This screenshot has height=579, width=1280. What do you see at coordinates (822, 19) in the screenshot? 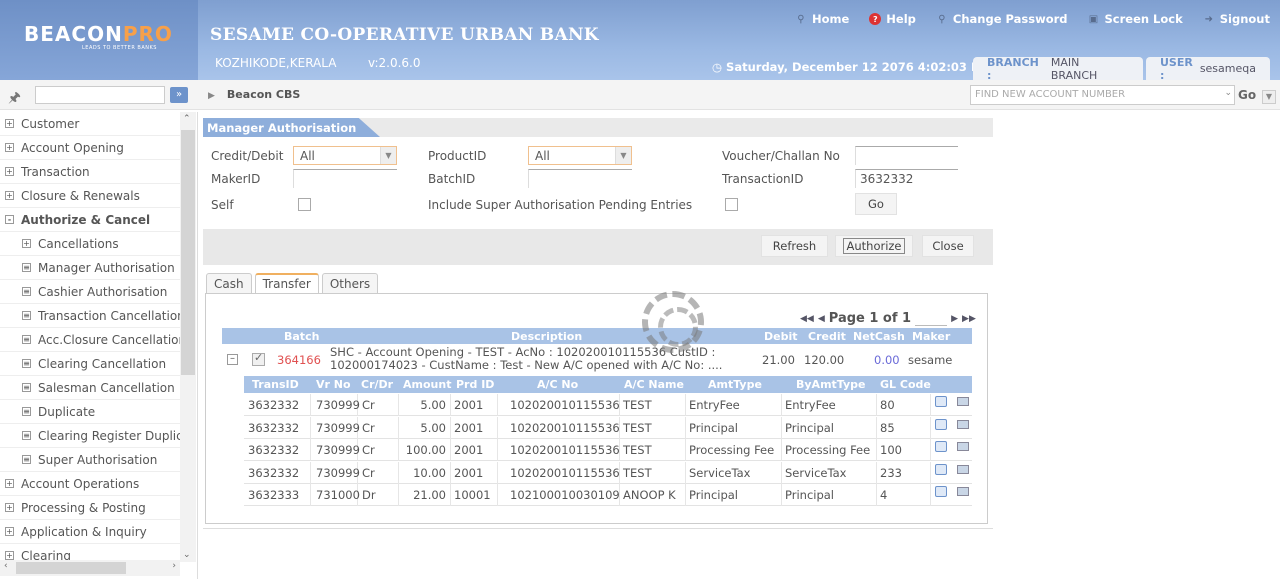
I see `home-link: ⚲ Home` at bounding box center [822, 19].